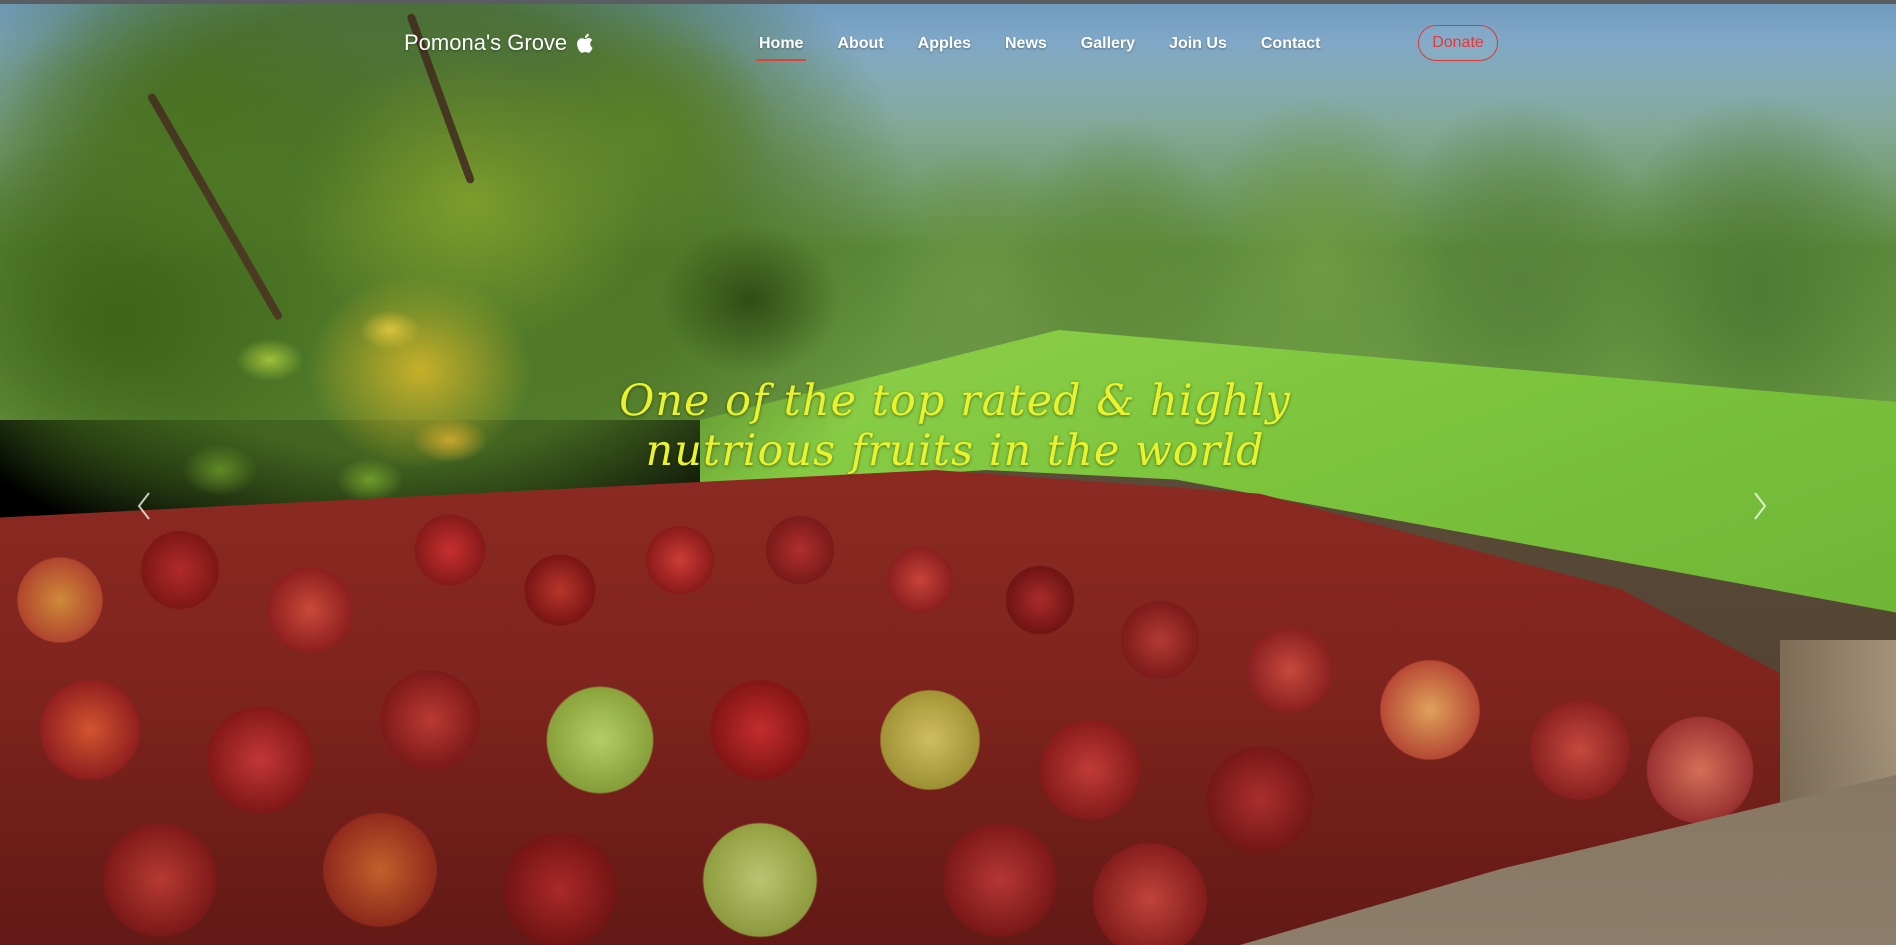 The height and width of the screenshot is (945, 1896). I want to click on nav-item-join-us: Join Us, so click(1198, 44).